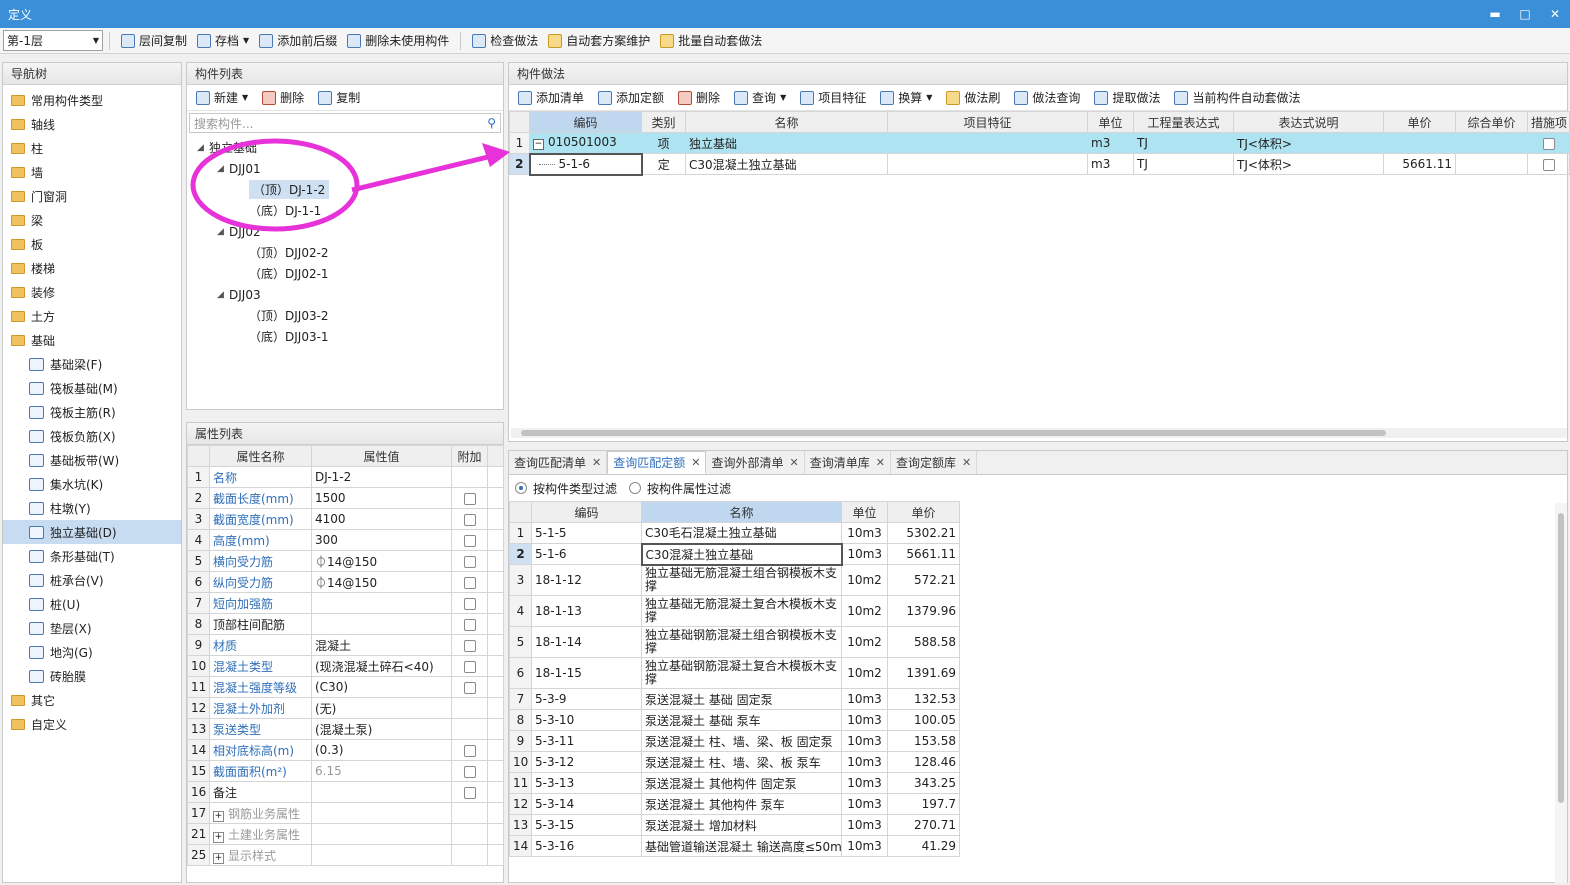 This screenshot has width=1570, height=885. I want to click on method-btn-9: 当前构件自动套做法, so click(1237, 98).